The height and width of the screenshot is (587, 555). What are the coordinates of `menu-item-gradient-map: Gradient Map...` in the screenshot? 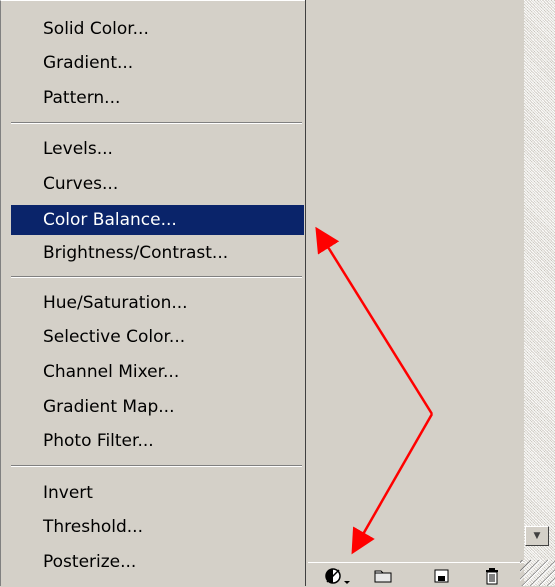 It's located at (157, 407).